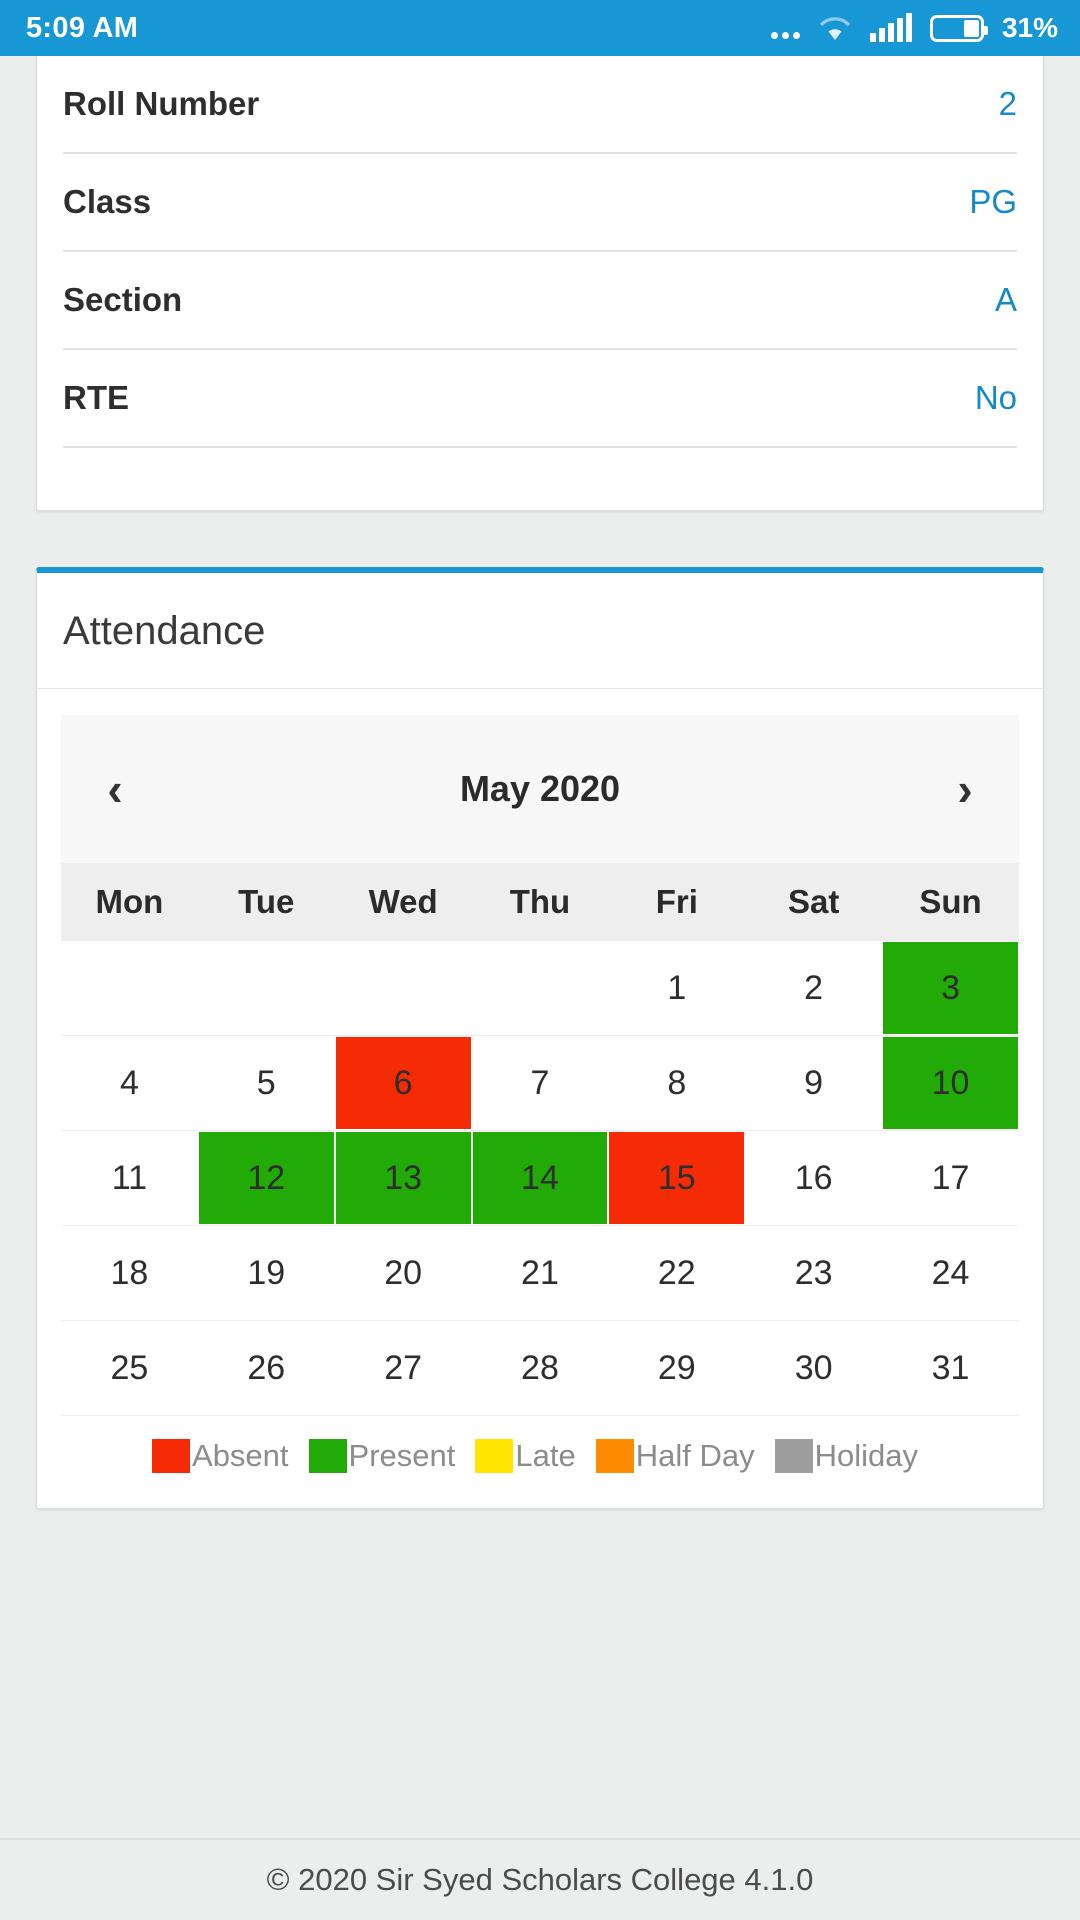  What do you see at coordinates (266, 902) in the screenshot?
I see `calendar-weekday-tue: Tue` at bounding box center [266, 902].